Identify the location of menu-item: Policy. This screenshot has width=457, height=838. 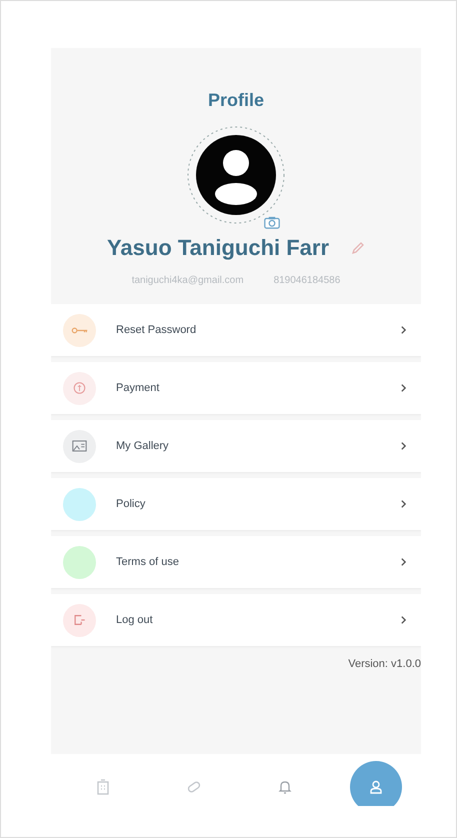
(236, 504).